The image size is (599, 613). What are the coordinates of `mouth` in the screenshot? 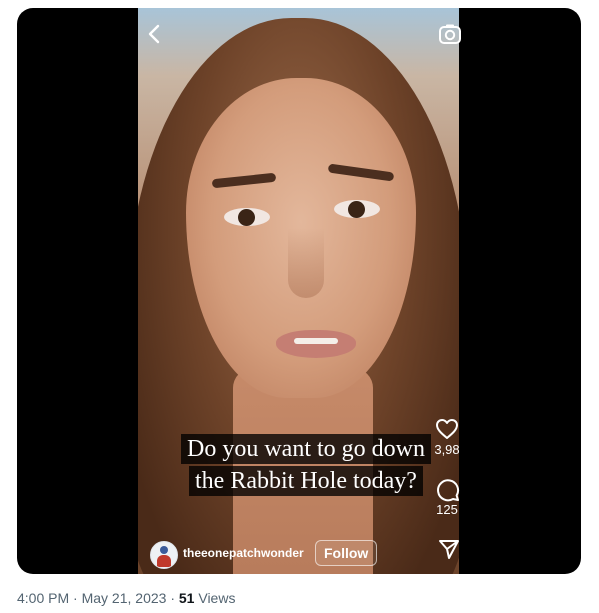 It's located at (316, 344).